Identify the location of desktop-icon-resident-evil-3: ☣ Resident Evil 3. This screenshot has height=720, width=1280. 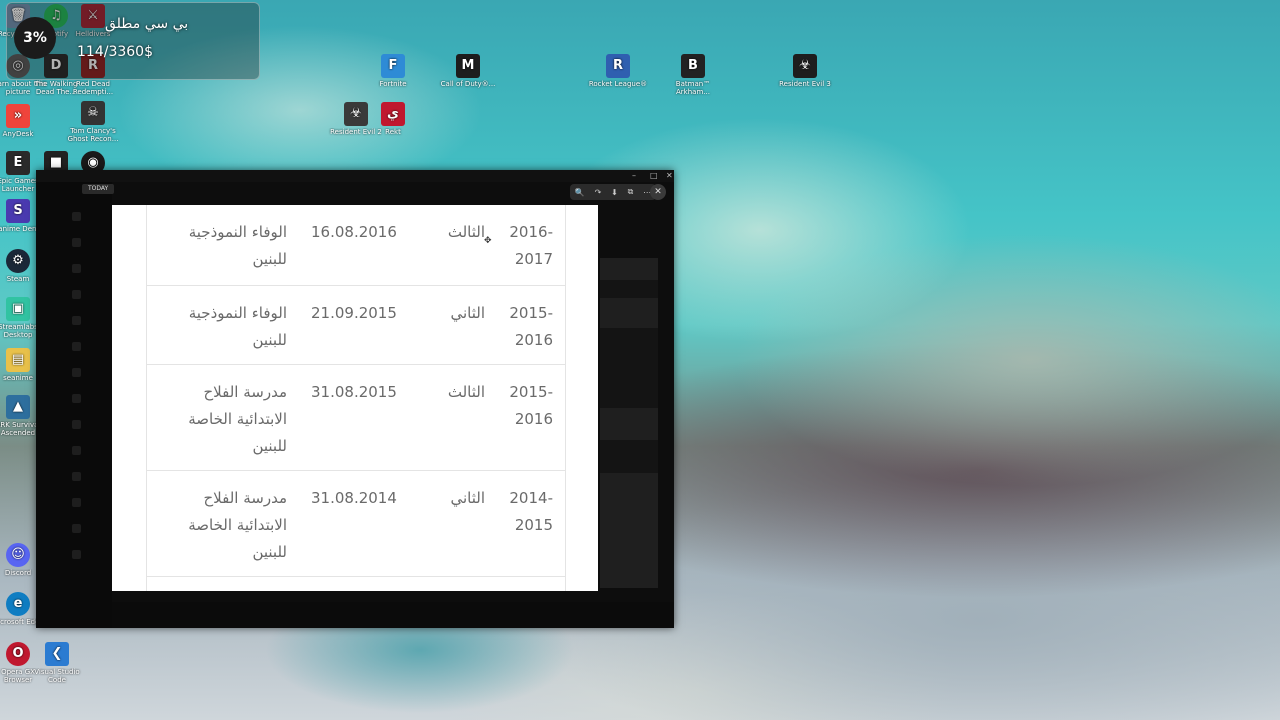
(805, 75).